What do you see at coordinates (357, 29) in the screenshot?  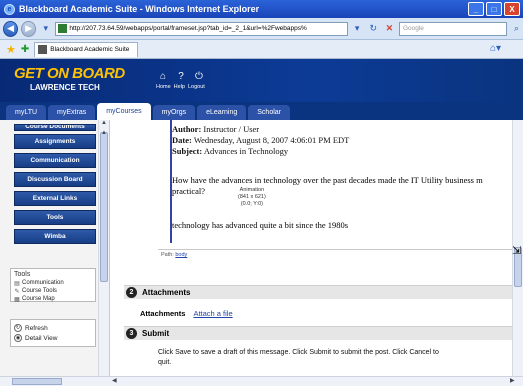 I see `url-dropdown-icon: ▾` at bounding box center [357, 29].